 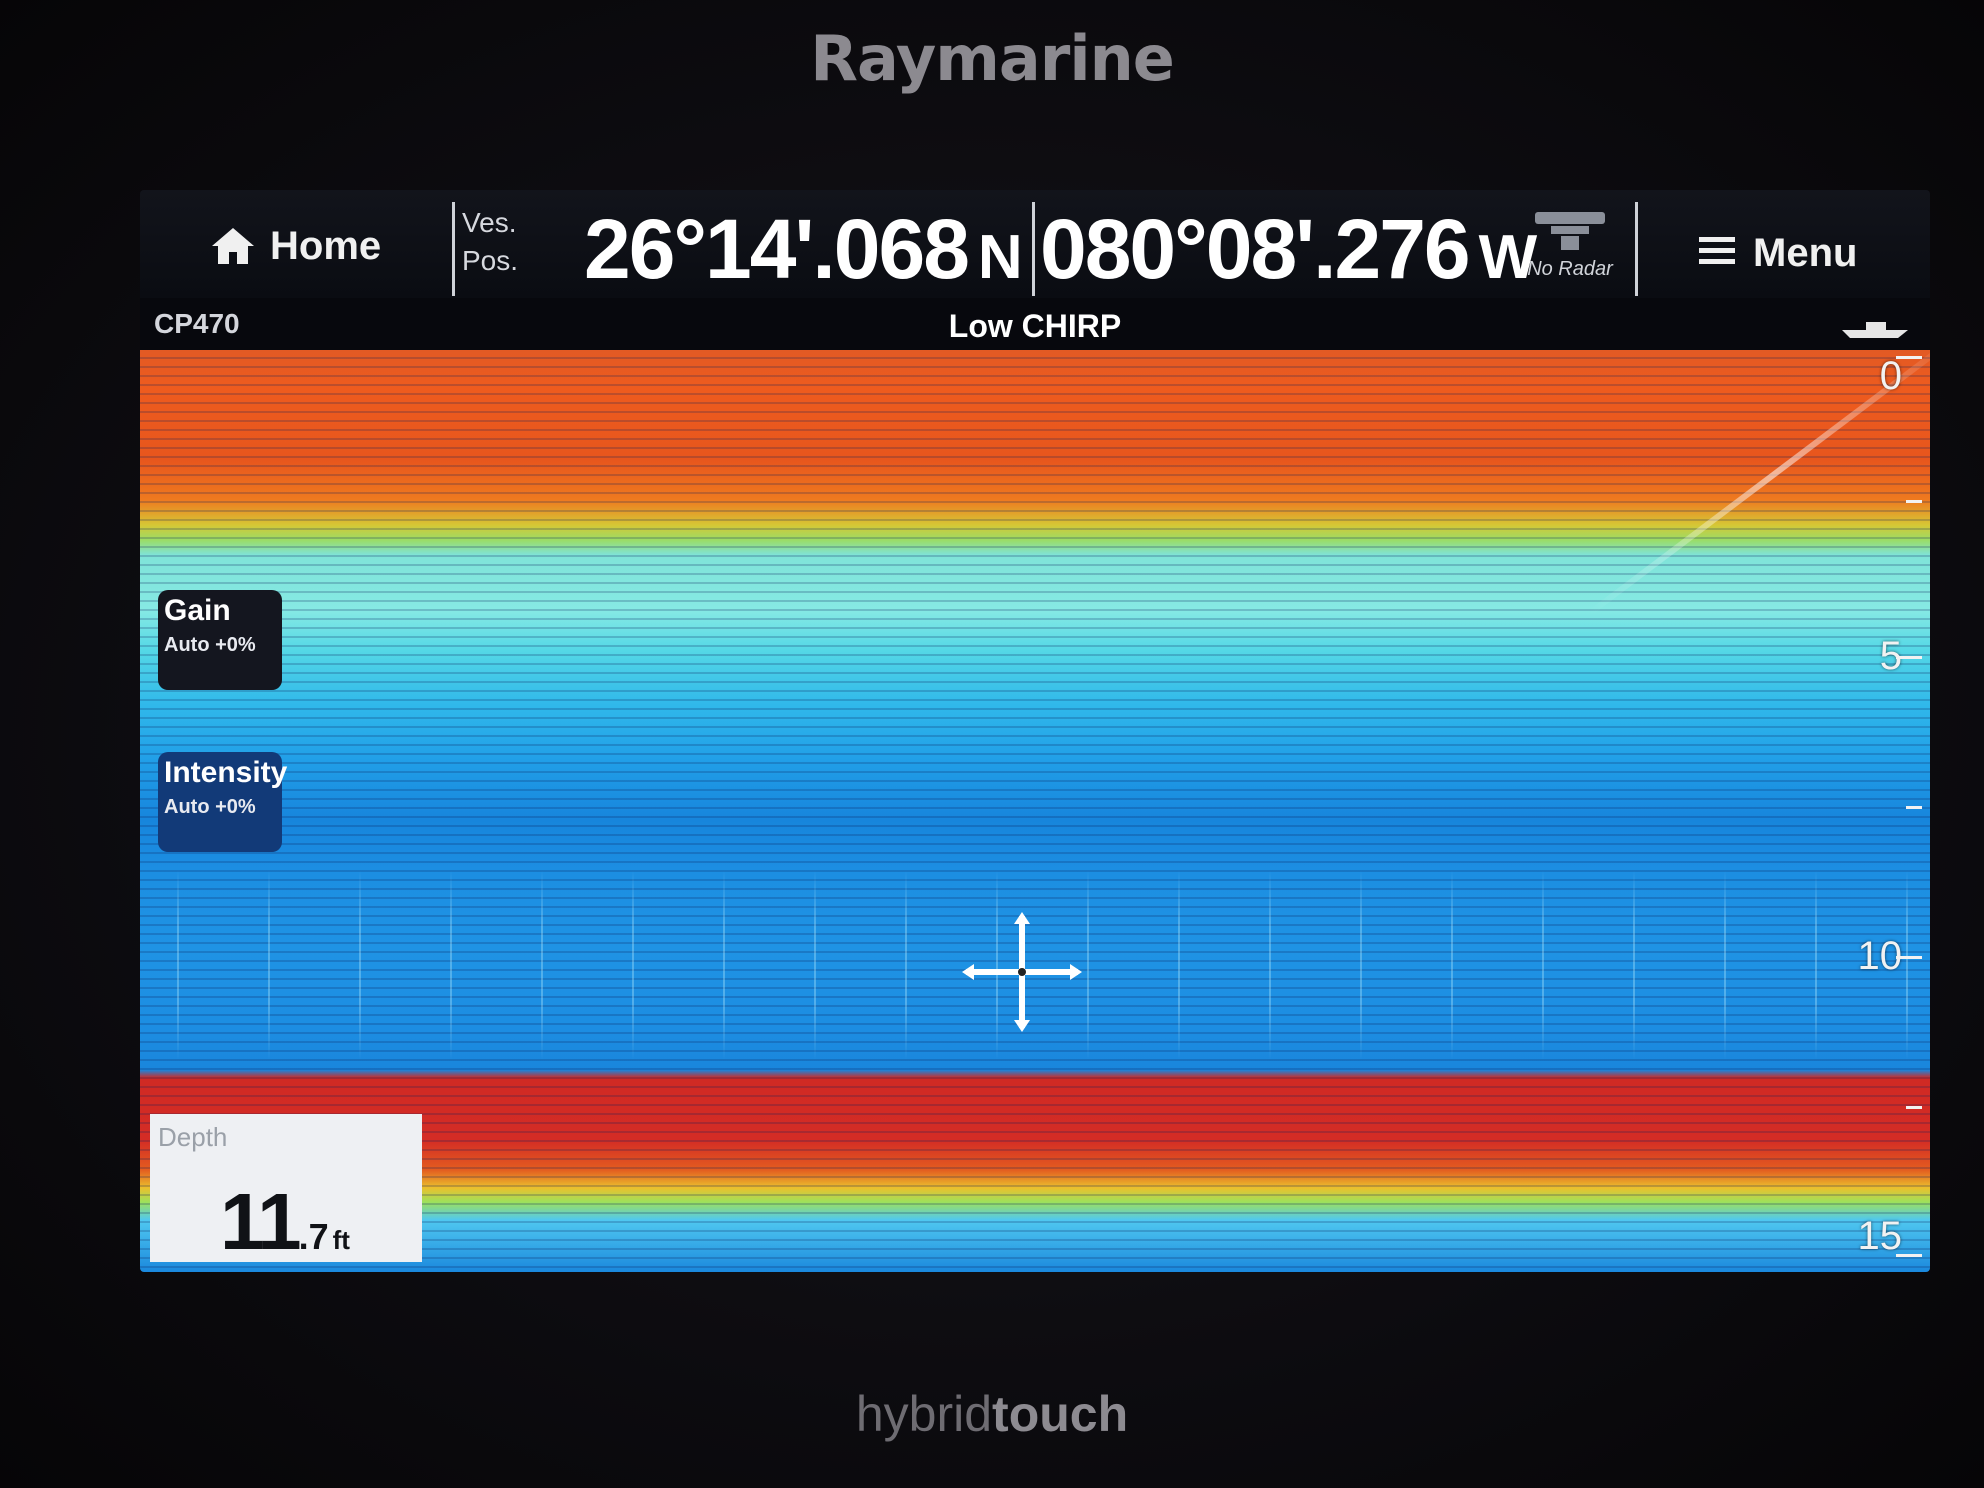 I want to click on depth-databox: Depth 11.7 ft, so click(x=286, y=1190).